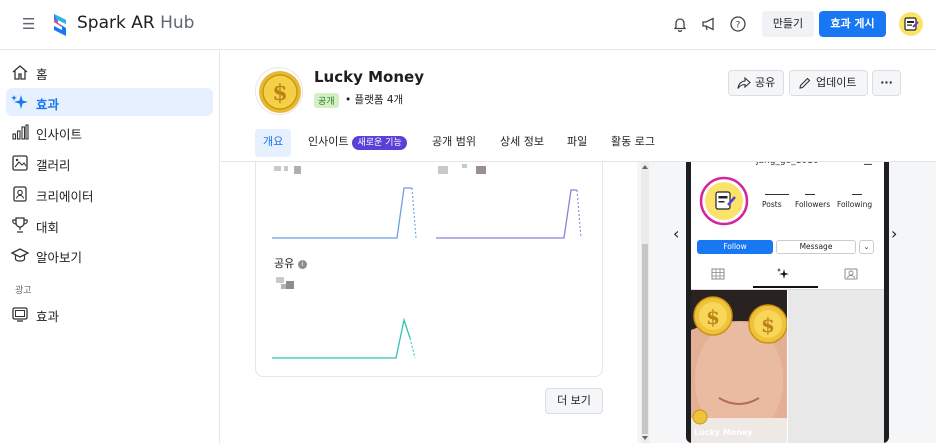  Describe the element at coordinates (302, 264) in the screenshot. I see `info-icon: i` at that location.